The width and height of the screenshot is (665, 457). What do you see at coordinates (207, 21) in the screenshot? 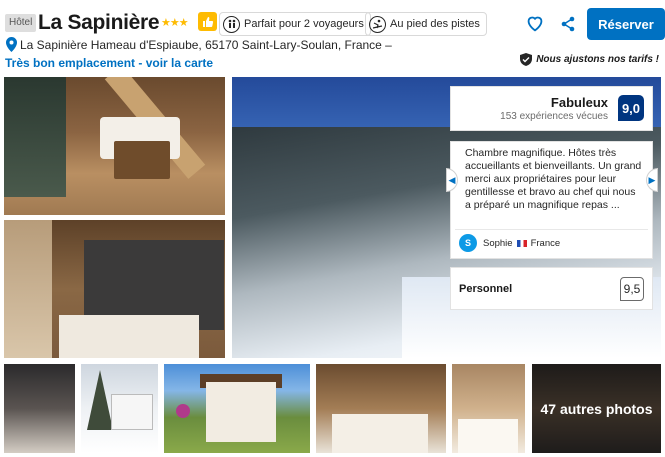
I see `thumbs-up-icon` at bounding box center [207, 21].